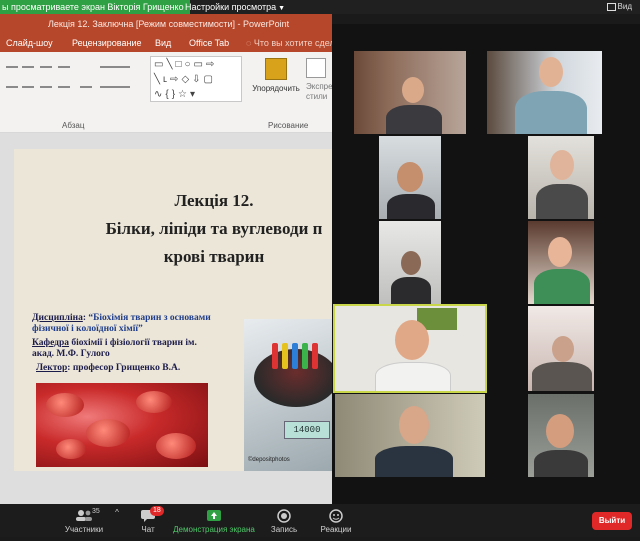  I want to click on shapes-gallery: ▭╲□○▭⇨ ╲ʟ⇨◇⇩▢ ∿{}☆▾, so click(196, 79).